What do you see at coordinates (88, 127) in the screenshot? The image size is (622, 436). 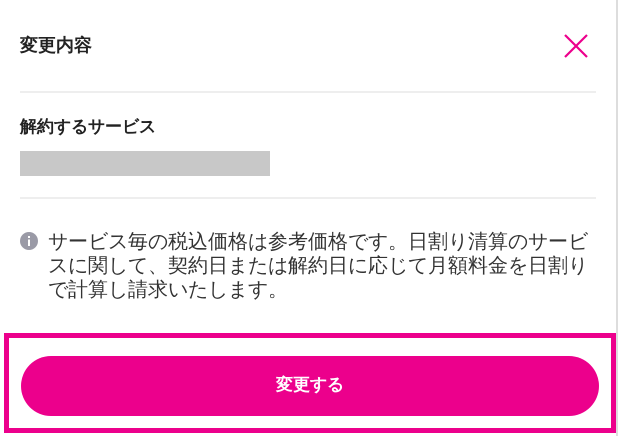 I see `section-label: 解約するサービス` at bounding box center [88, 127].